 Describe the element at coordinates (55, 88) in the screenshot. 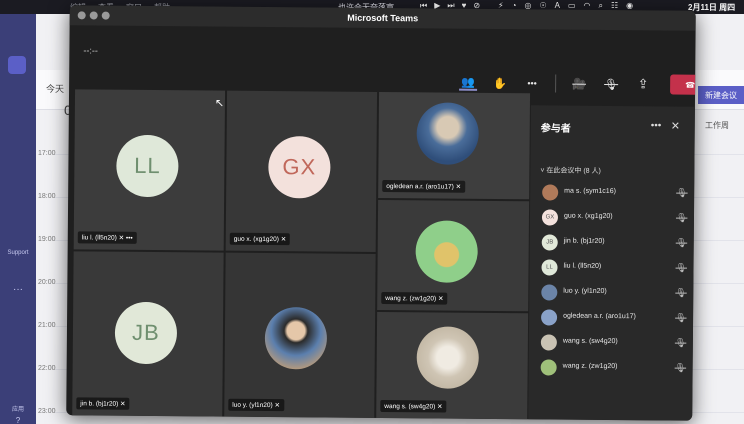

I see `today-button: 今天` at that location.